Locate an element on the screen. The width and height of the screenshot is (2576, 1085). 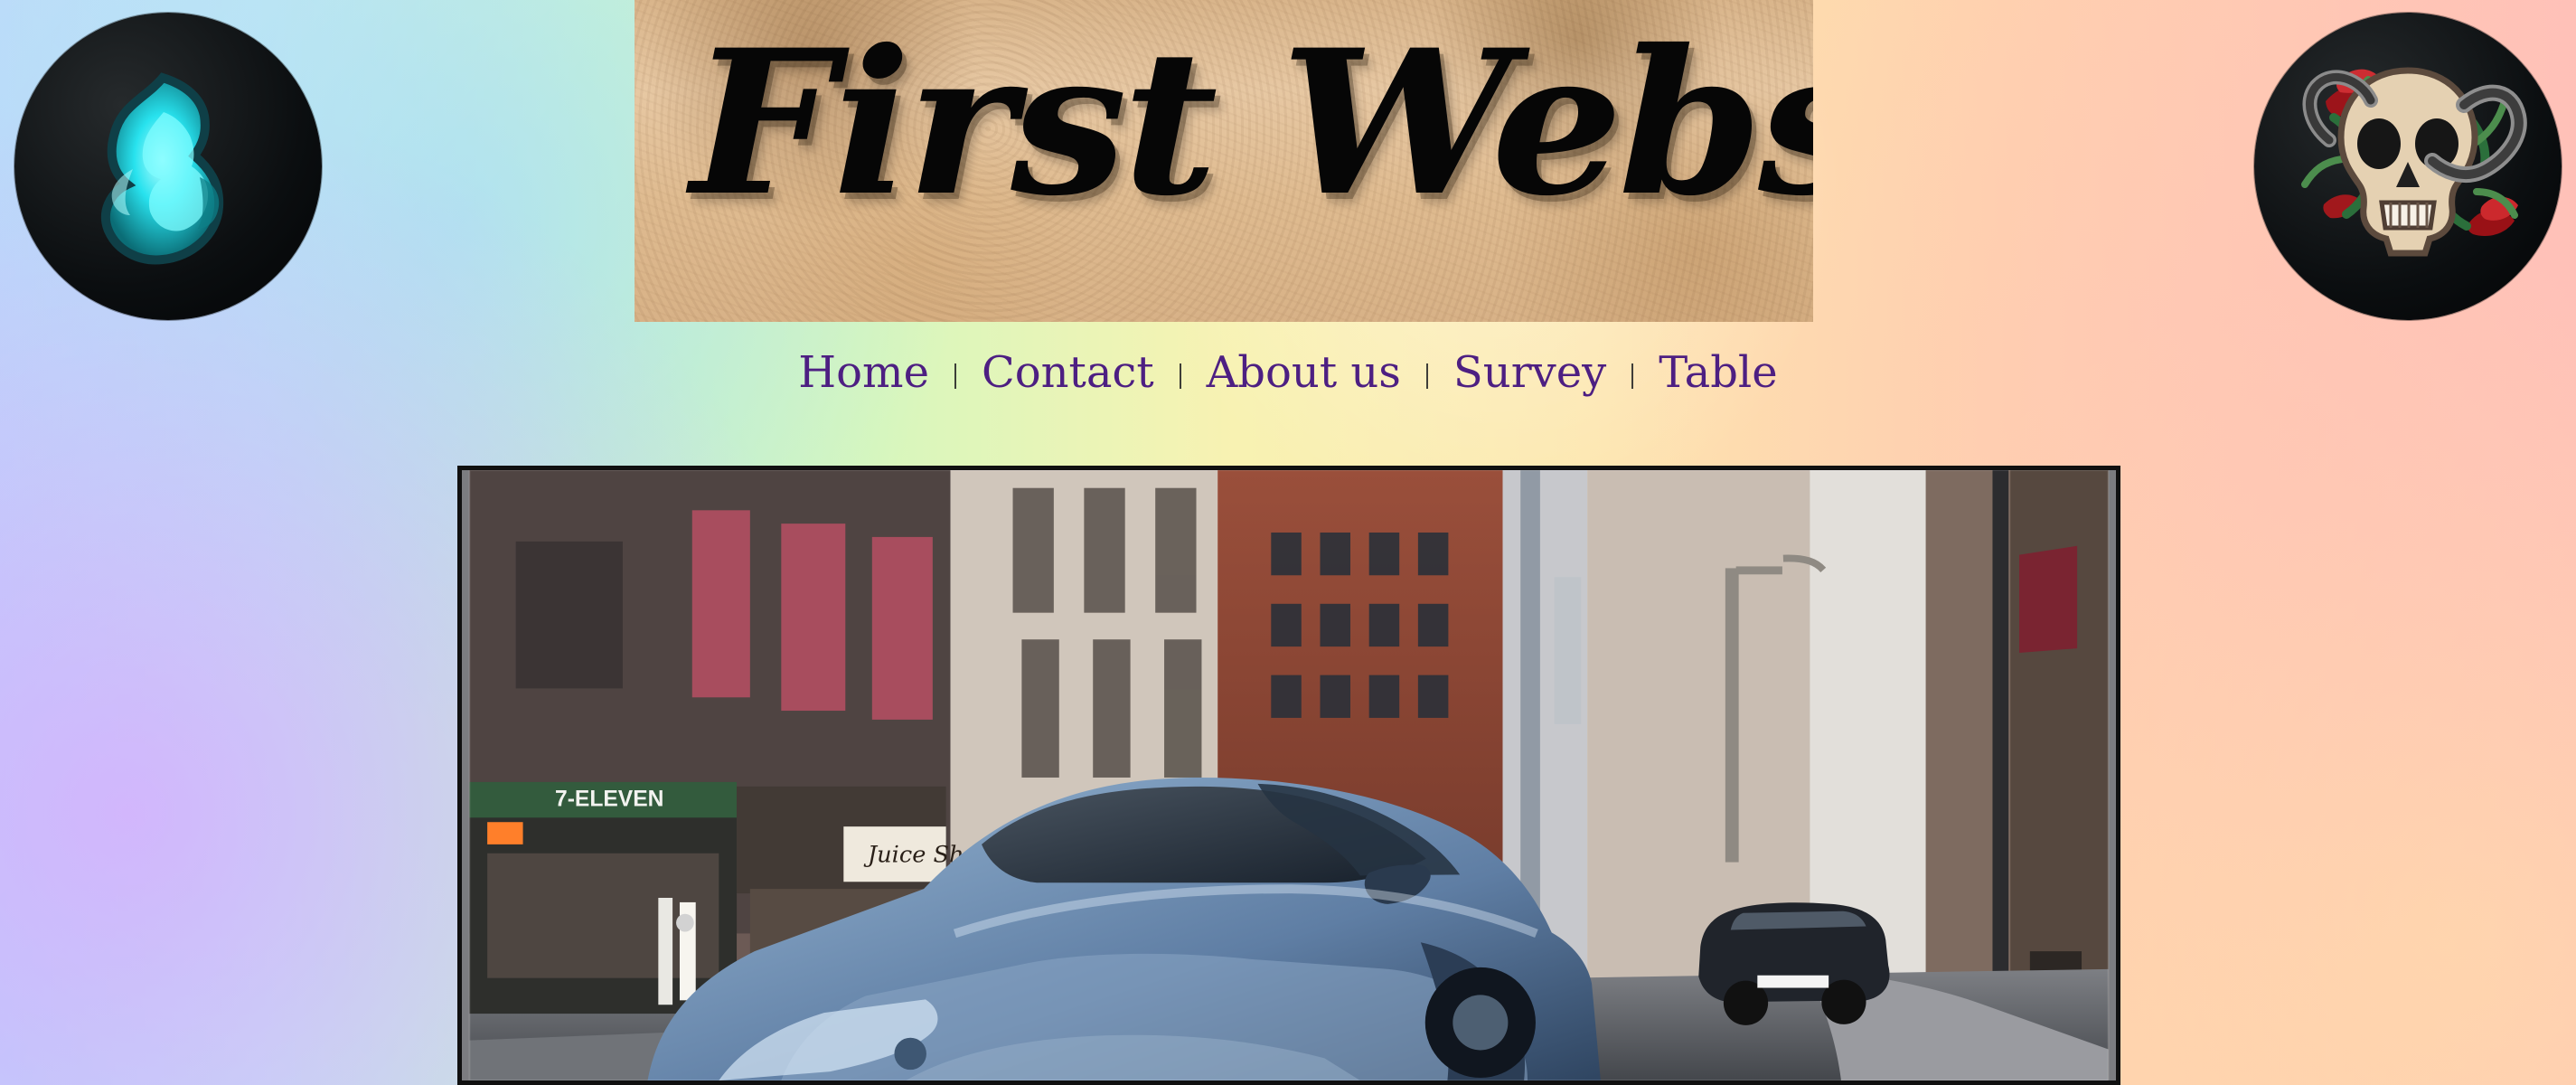
site-banner: First Website is located at coordinates (1224, 161).